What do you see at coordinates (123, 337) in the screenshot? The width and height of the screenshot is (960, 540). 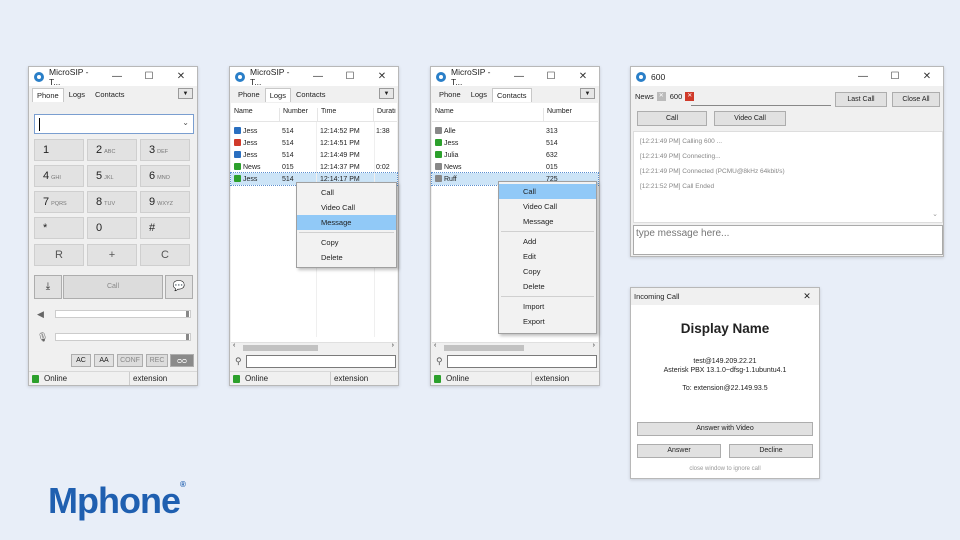 I see `mic-volume-slider` at bounding box center [123, 337].